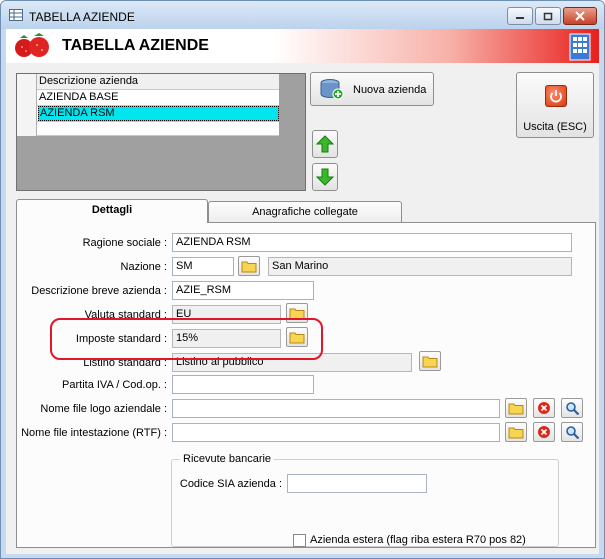 The image size is (605, 559). Describe the element at coordinates (336, 408) in the screenshot. I see `logo-file-input` at that location.